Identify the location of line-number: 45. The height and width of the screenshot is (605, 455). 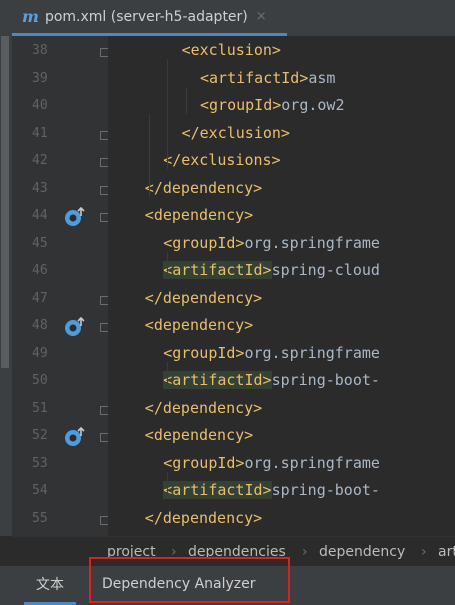
(40, 243).